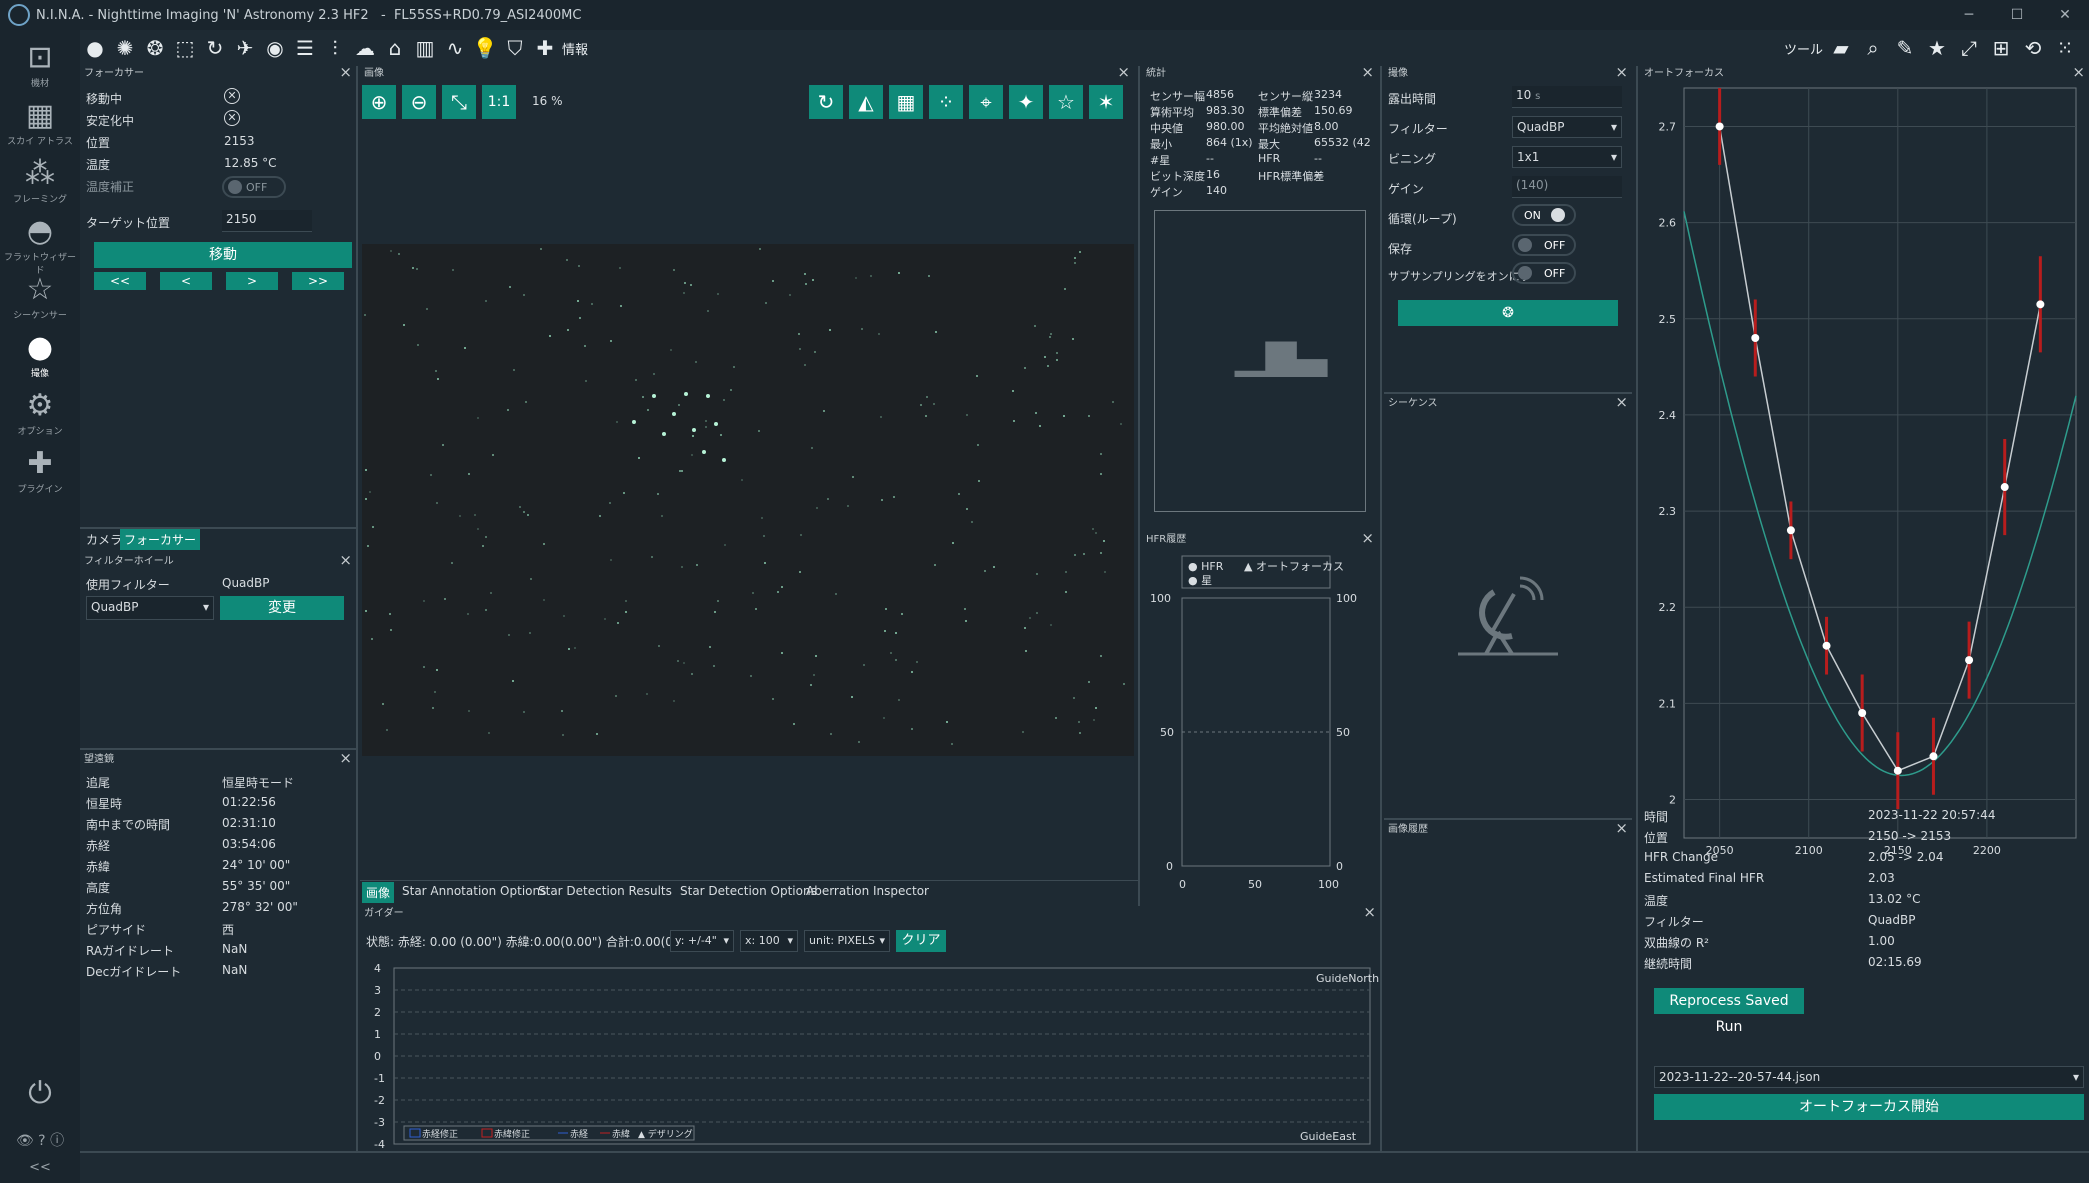  Describe the element at coordinates (160, 539) in the screenshot. I see `tab-focuser: フォーカサー` at that location.